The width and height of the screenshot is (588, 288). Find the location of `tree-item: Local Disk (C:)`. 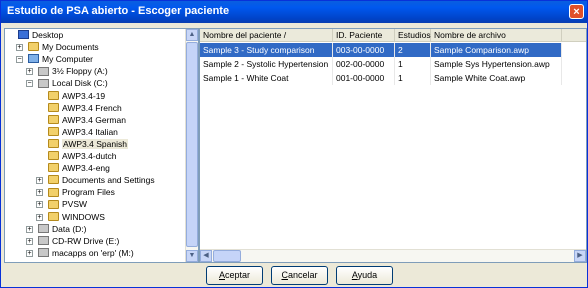

tree-item: Local Disk (C:) is located at coordinates (73, 83).